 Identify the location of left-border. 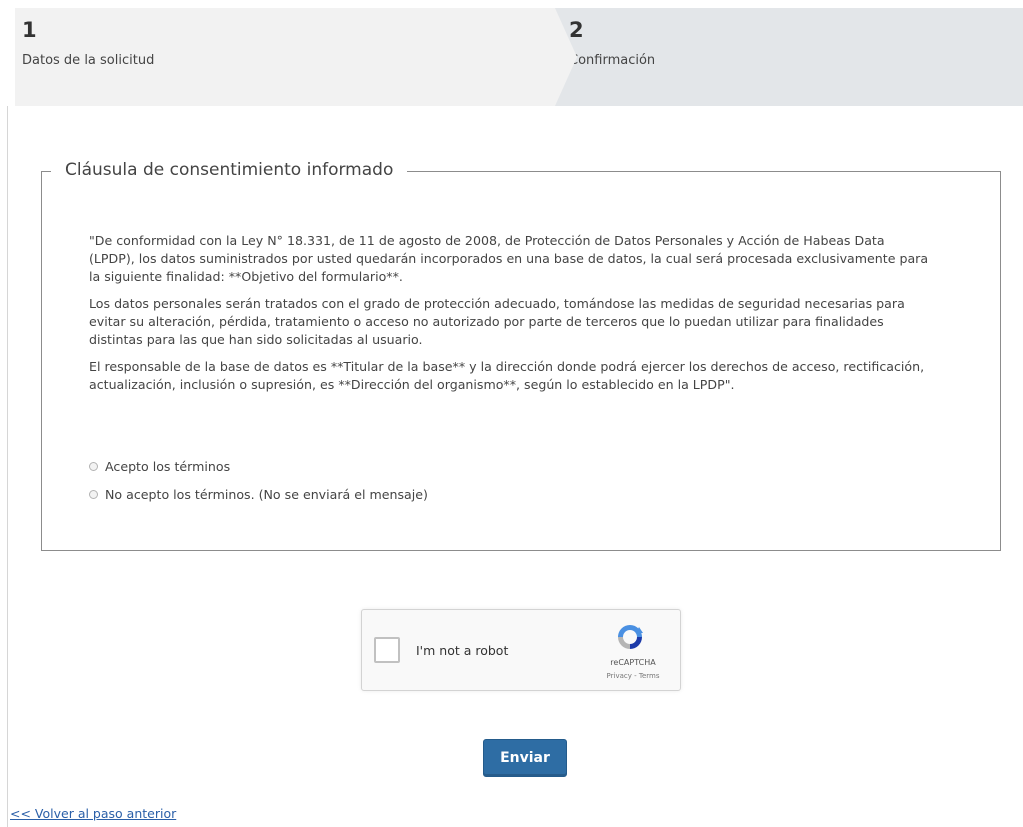
(7, 466).